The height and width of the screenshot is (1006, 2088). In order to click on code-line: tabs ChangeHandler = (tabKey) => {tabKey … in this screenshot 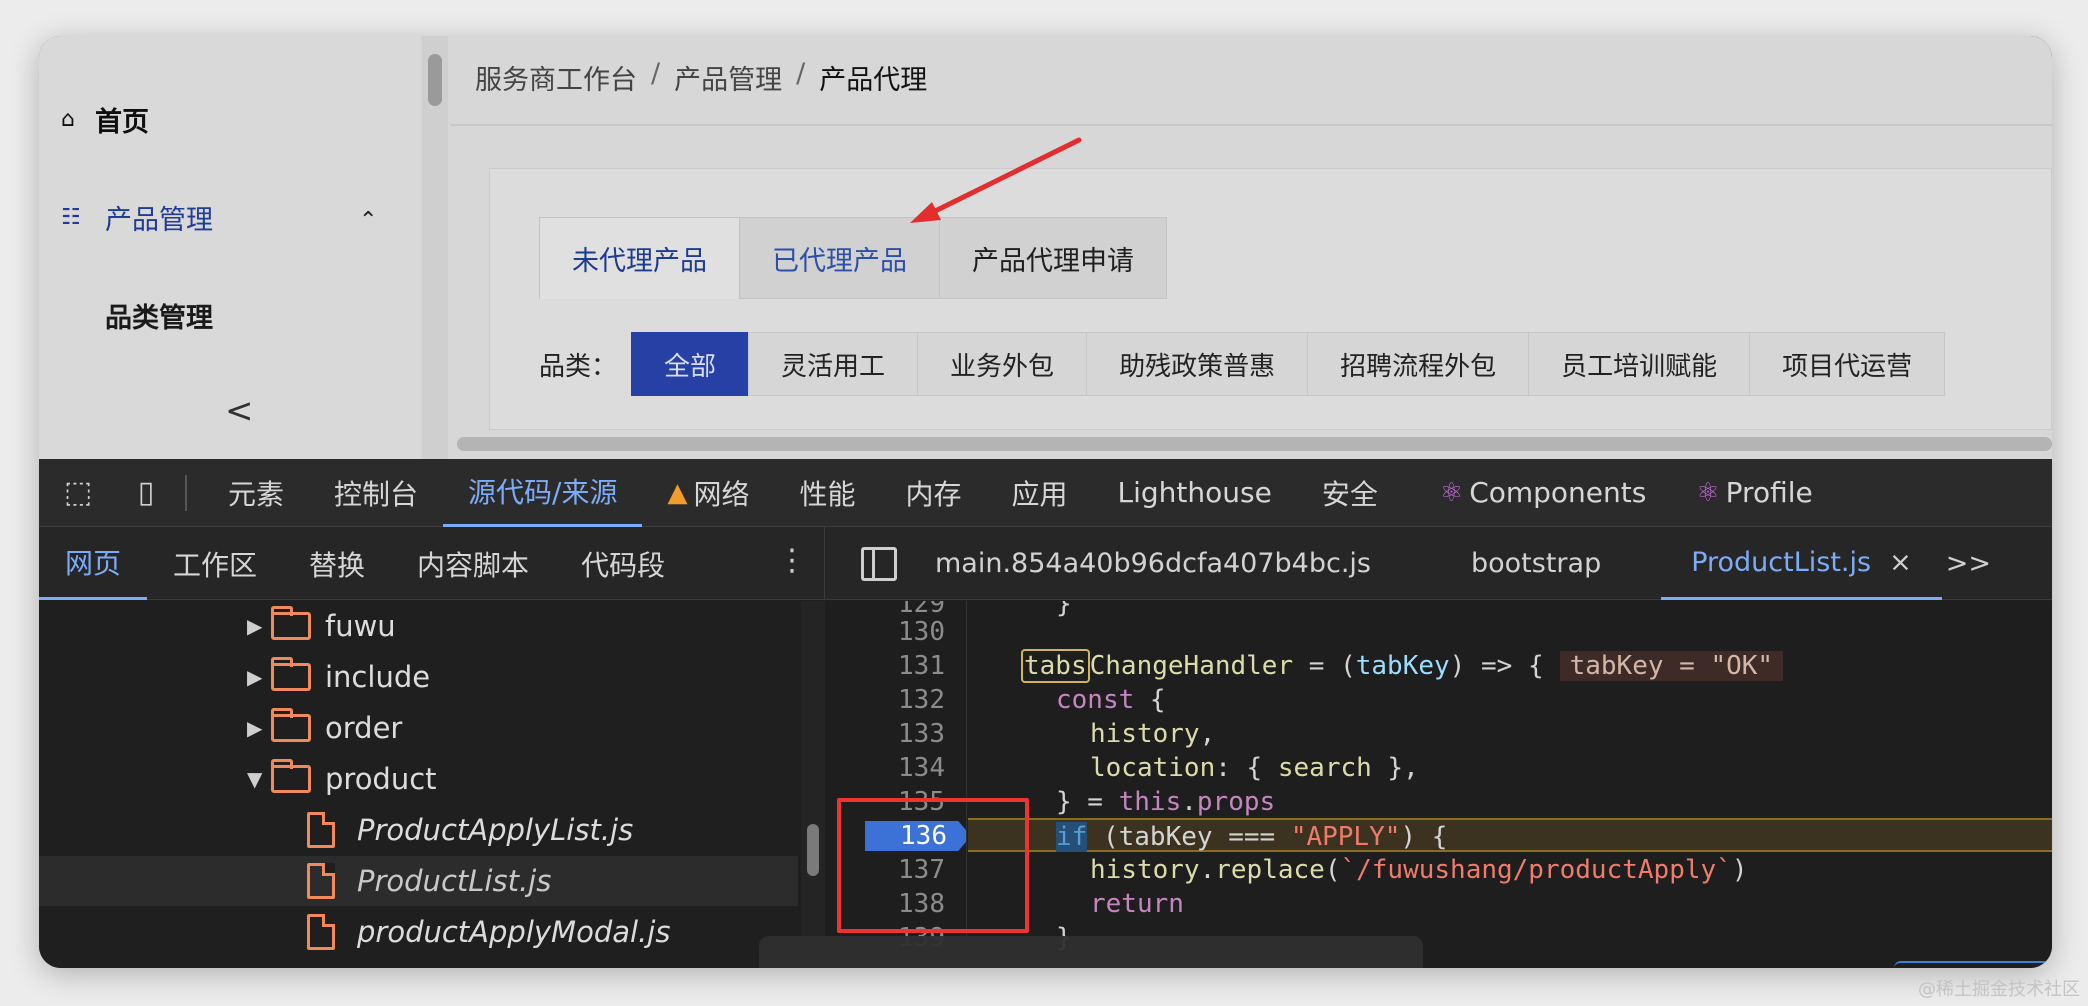, I will do `click(1510, 666)`.